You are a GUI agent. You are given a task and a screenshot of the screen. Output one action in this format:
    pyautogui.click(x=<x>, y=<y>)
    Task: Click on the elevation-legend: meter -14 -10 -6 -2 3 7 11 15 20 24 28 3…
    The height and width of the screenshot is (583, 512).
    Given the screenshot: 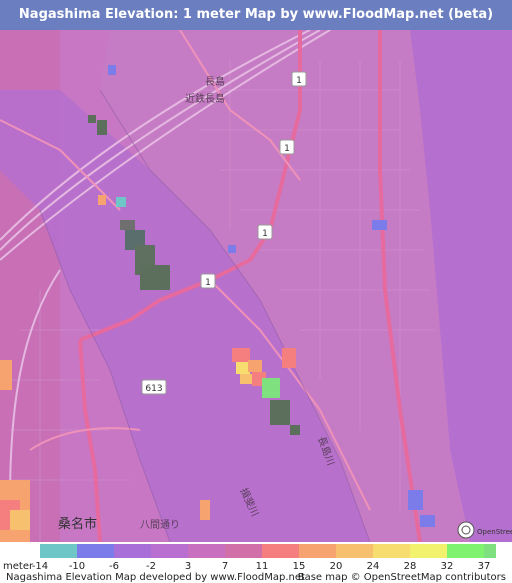 What is the action you would take?
    pyautogui.click(x=256, y=562)
    